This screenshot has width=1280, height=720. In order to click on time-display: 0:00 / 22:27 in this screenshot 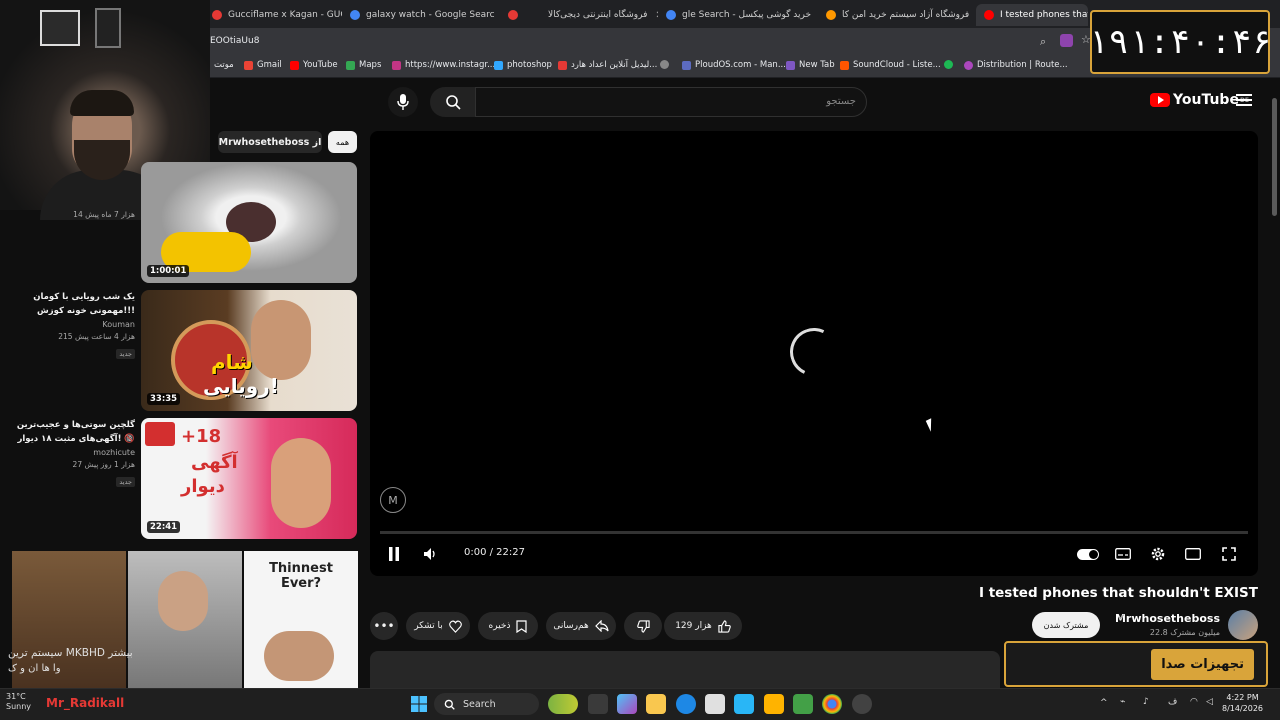, I will do `click(495, 552)`.